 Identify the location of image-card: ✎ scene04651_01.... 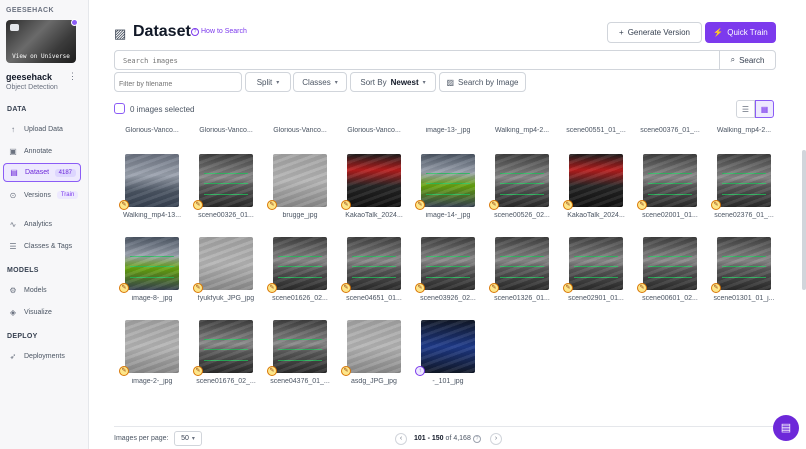
(374, 276).